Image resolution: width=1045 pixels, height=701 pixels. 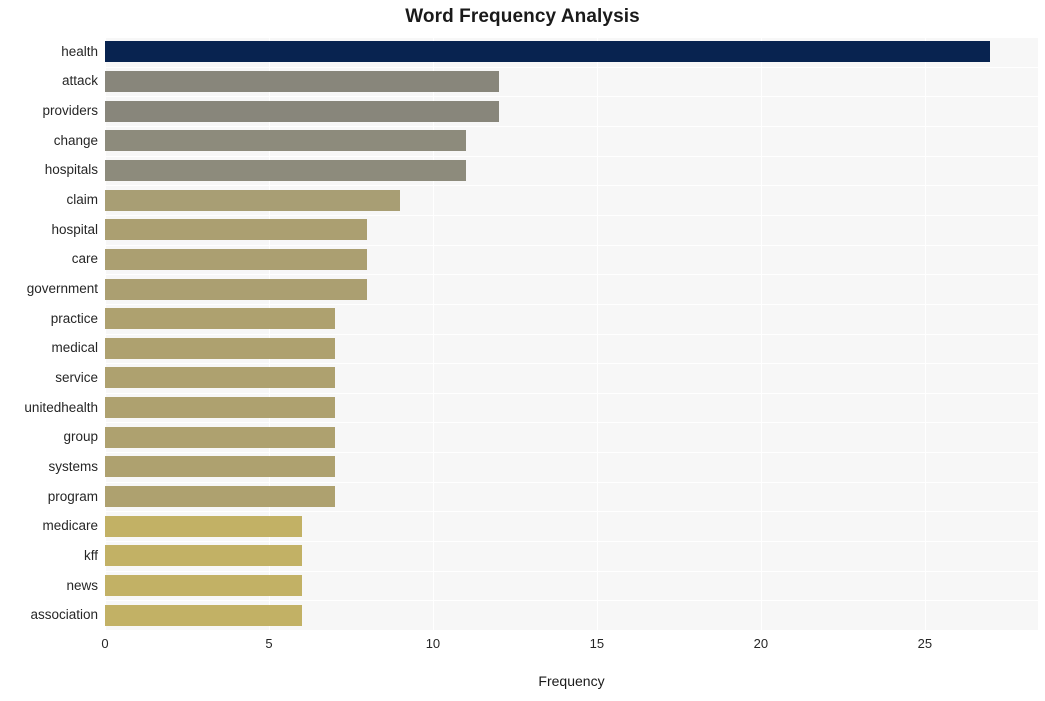 What do you see at coordinates (71, 170) in the screenshot?
I see `y-tick-label: hospitals` at bounding box center [71, 170].